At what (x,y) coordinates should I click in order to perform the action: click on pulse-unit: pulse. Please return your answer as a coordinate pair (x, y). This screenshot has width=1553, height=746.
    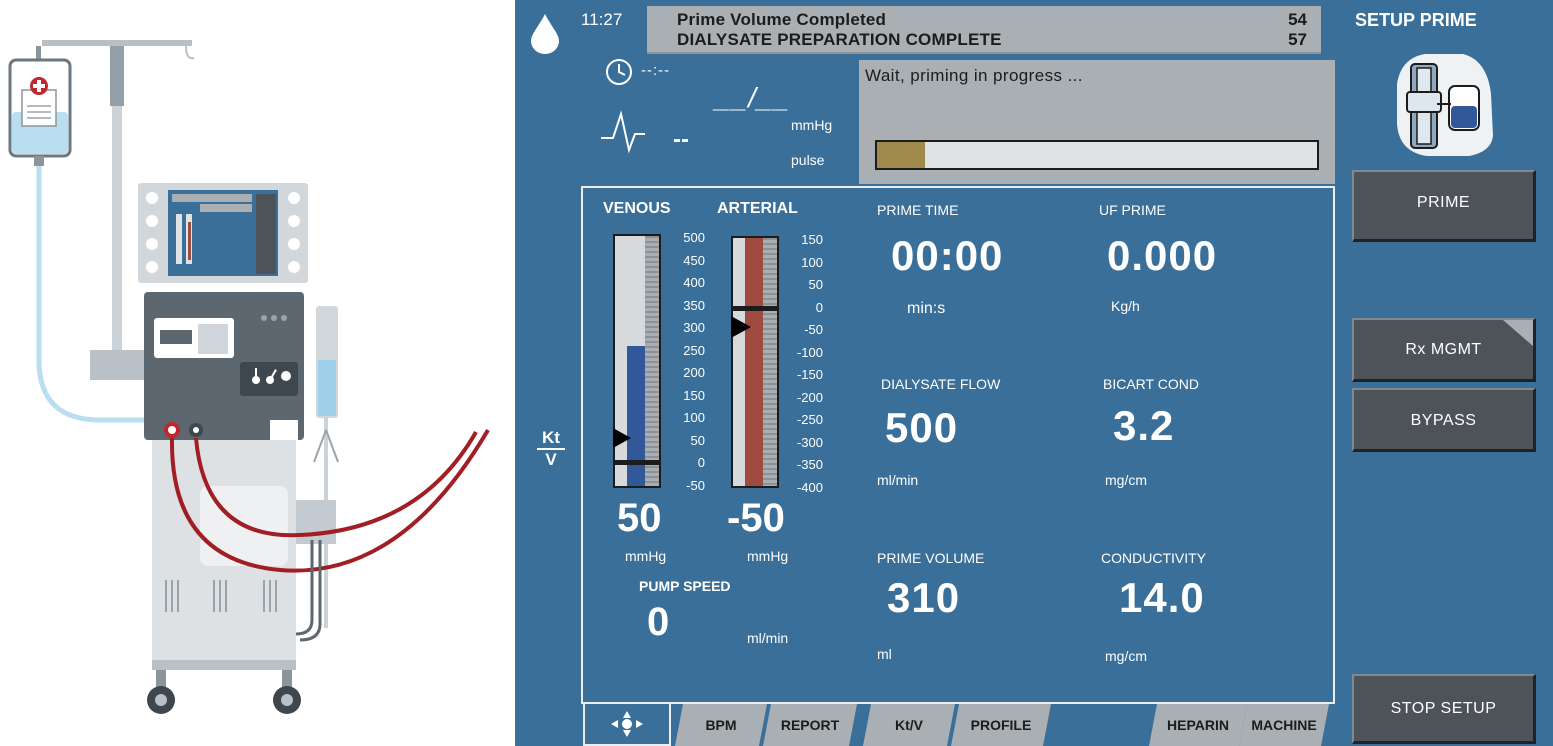
    Looking at the image, I should click on (808, 160).